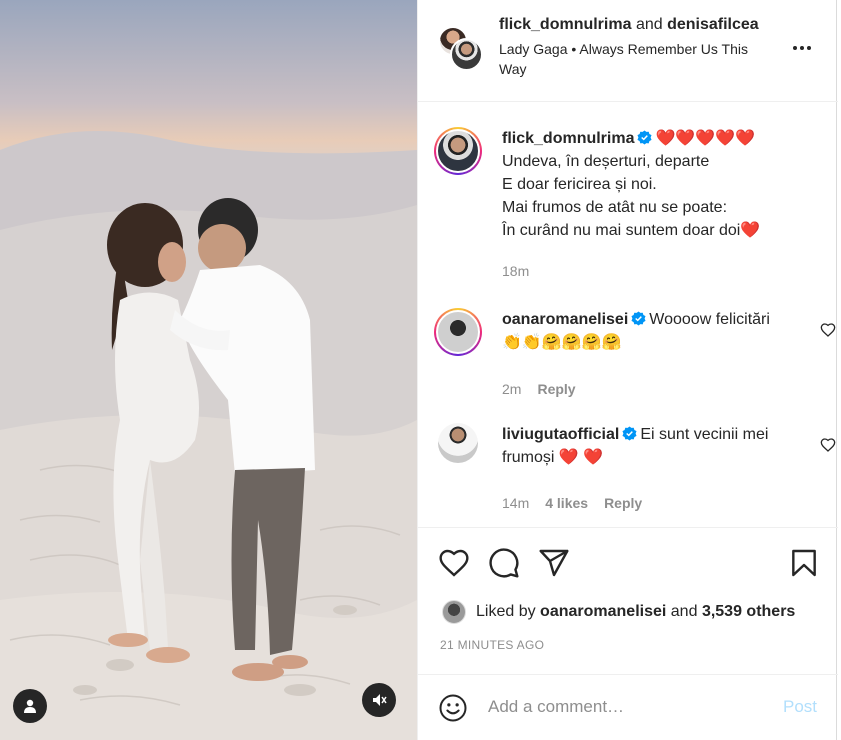 The height and width of the screenshot is (740, 841). What do you see at coordinates (615, 207) in the screenshot?
I see `caption-line: Mai frumos de atât nu se poate:` at bounding box center [615, 207].